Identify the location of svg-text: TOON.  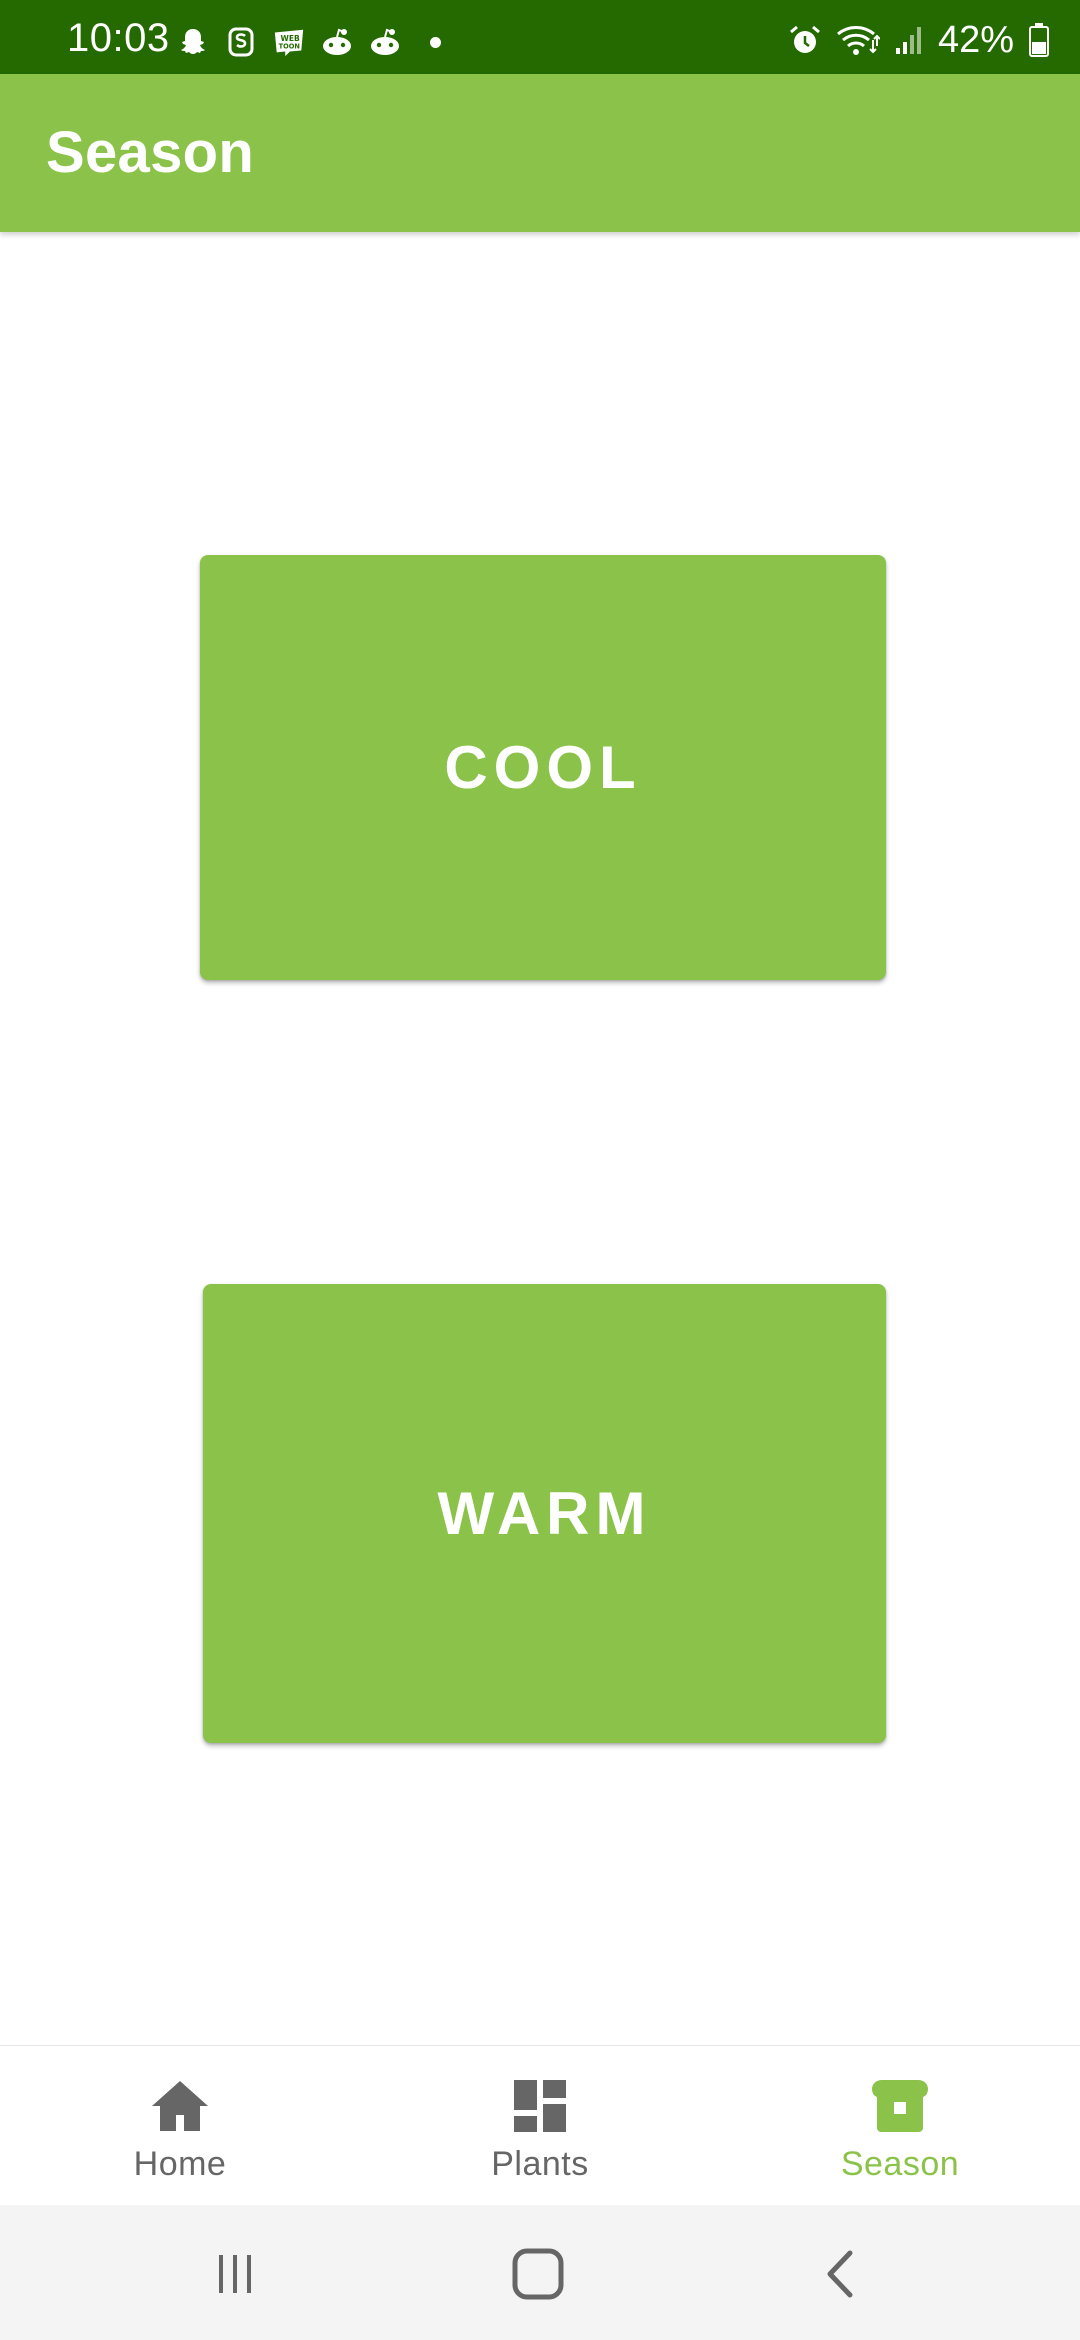
(289, 47).